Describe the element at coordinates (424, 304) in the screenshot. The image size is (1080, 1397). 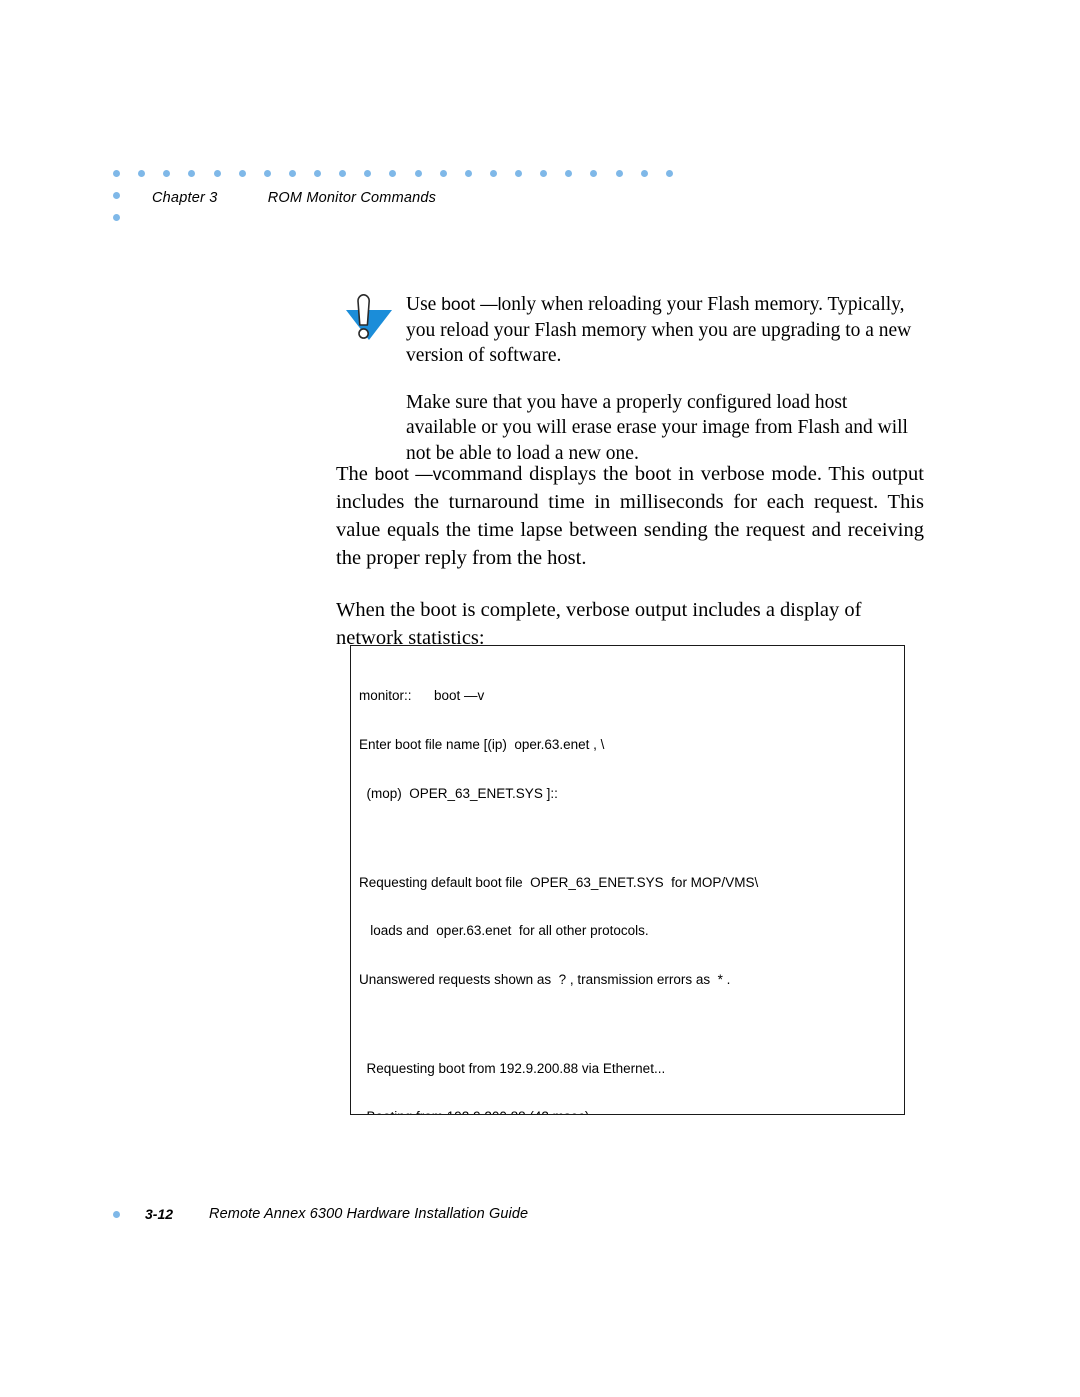
I see `note-p1-pre: Use` at that location.